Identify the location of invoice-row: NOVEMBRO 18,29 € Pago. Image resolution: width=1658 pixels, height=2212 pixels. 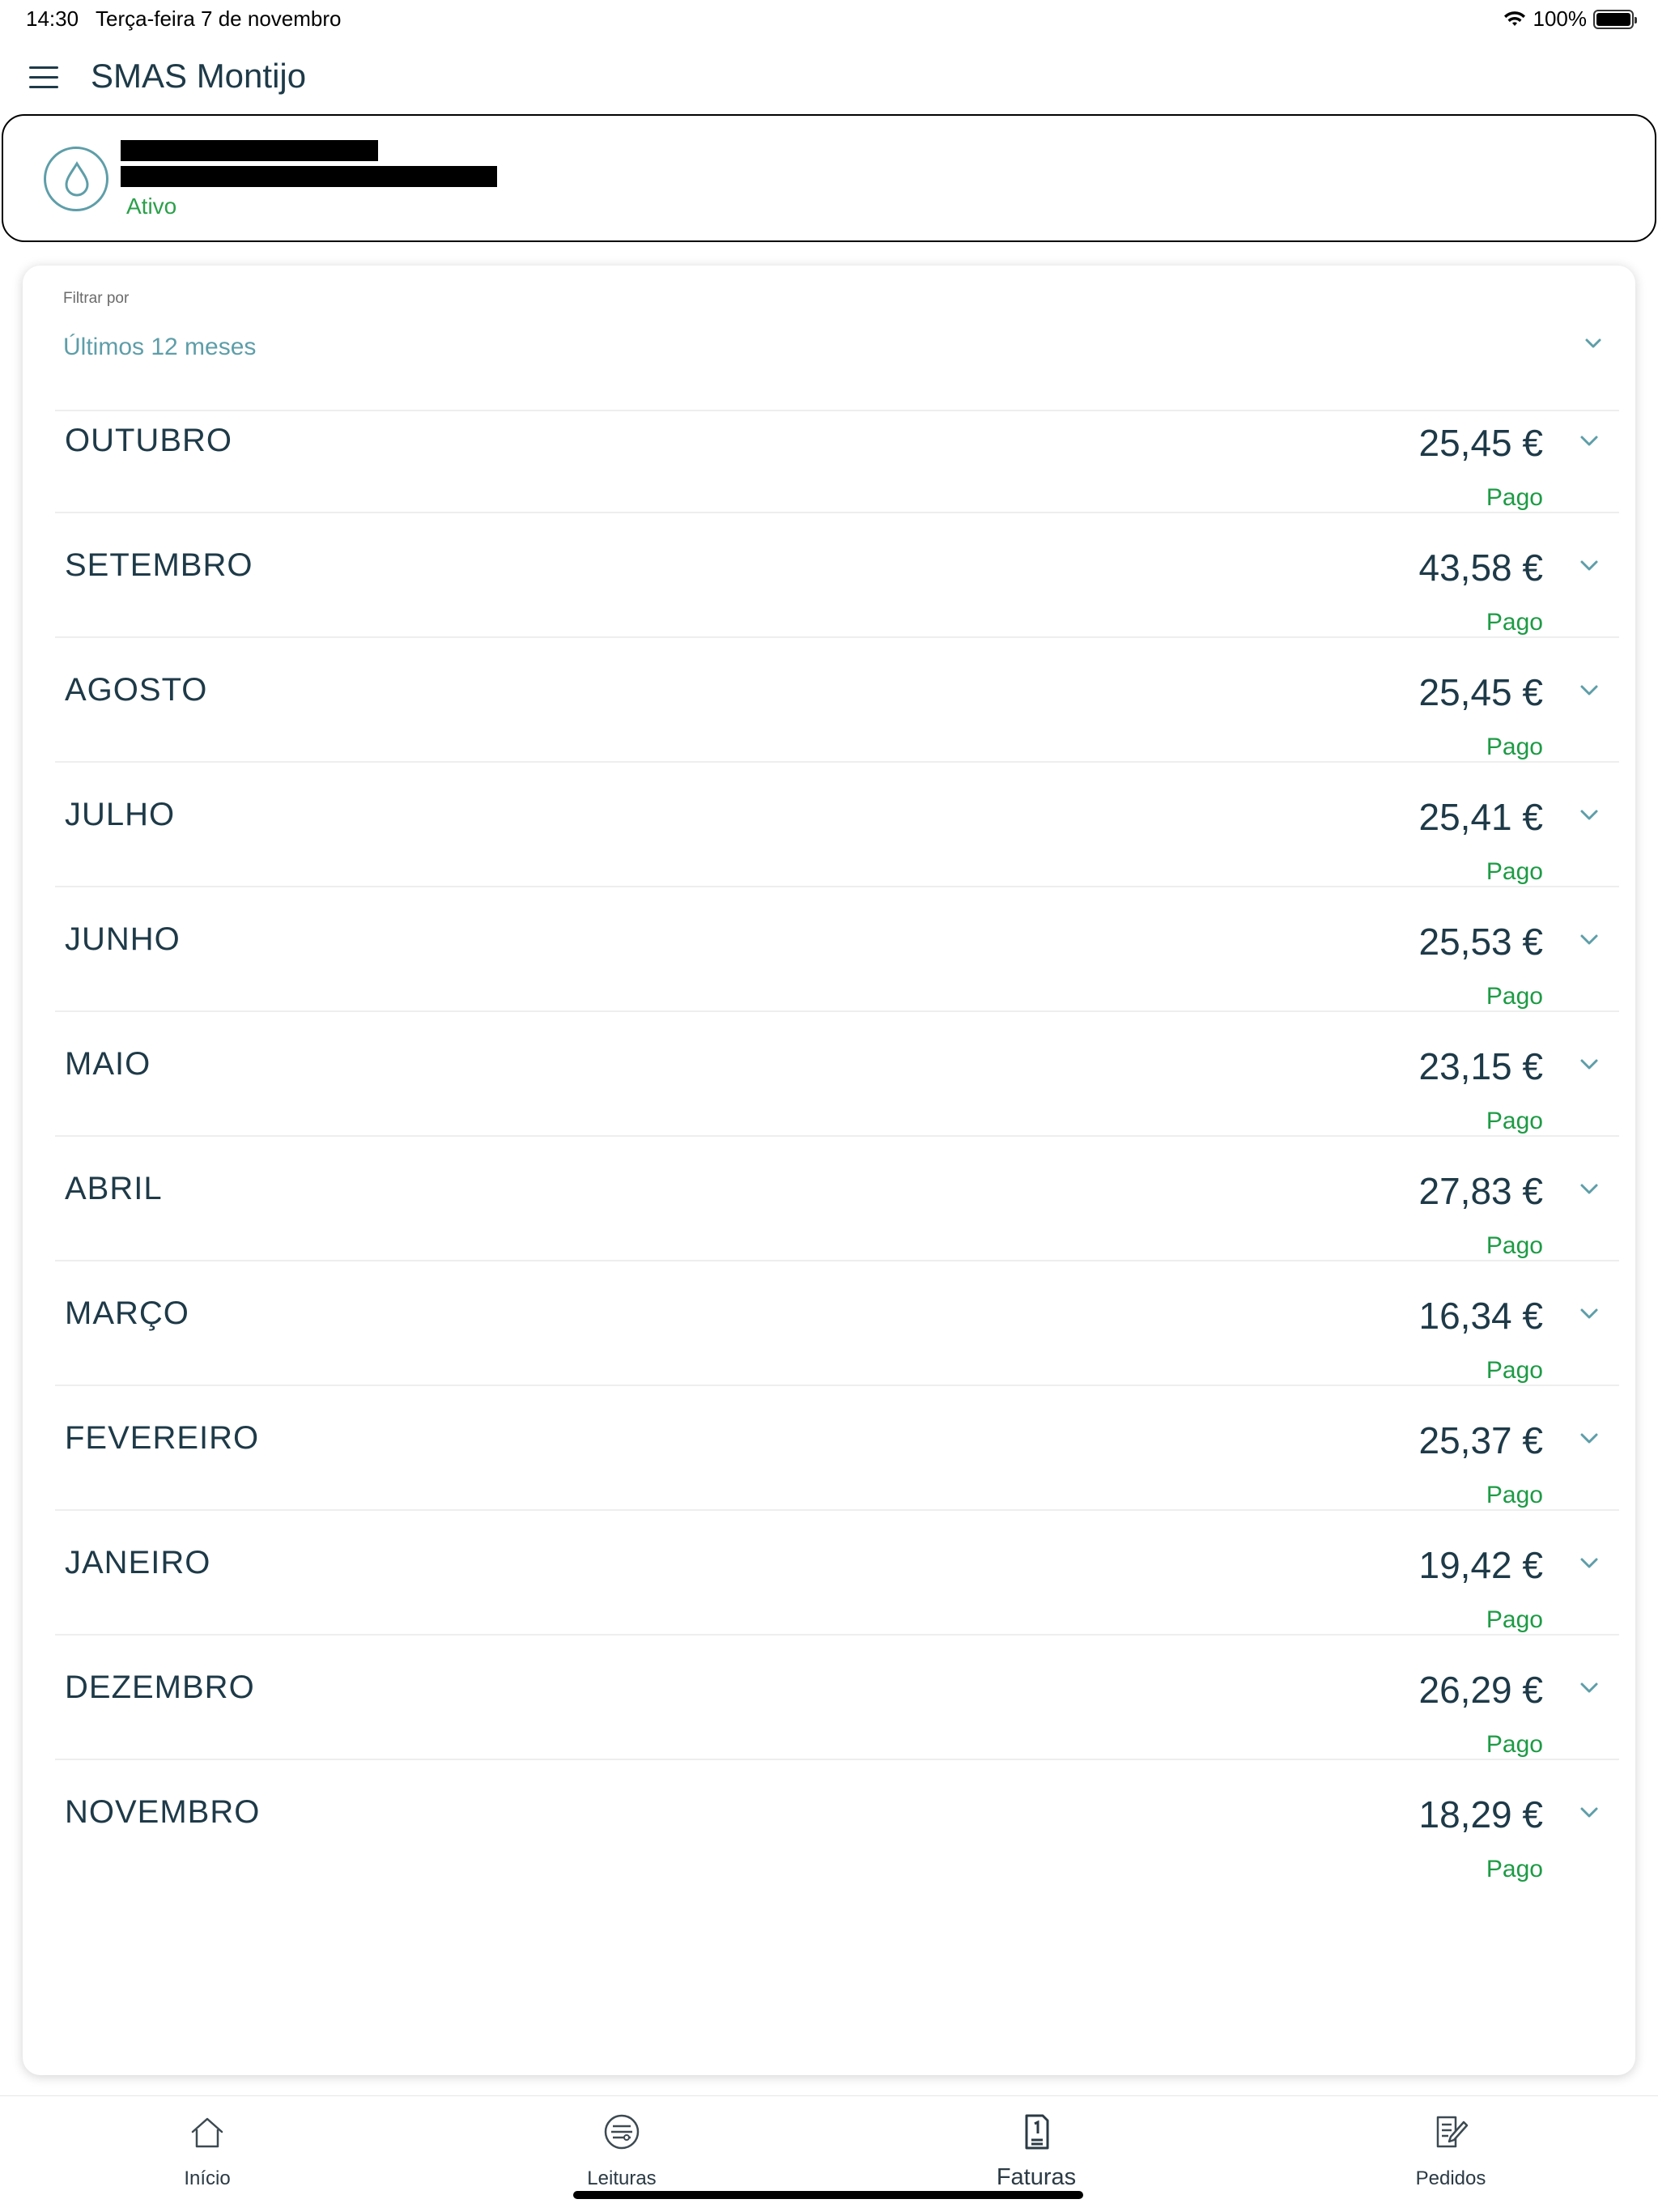
(837, 1823).